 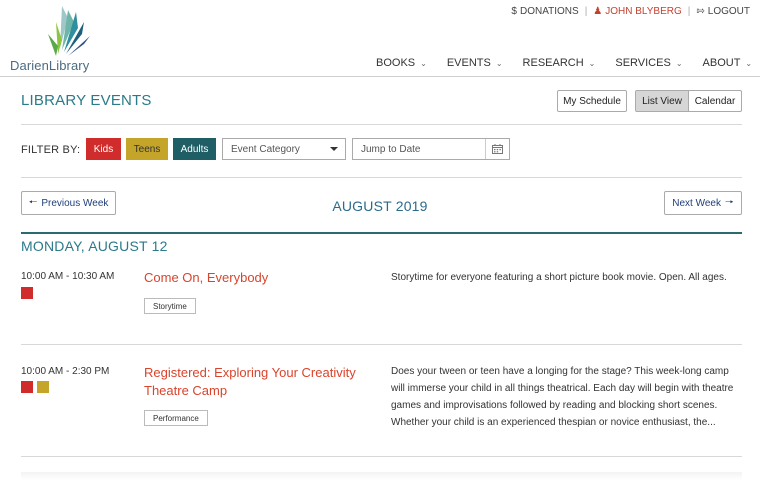 What do you see at coordinates (265, 149) in the screenshot?
I see `event-category-placeholder: Event Category` at bounding box center [265, 149].